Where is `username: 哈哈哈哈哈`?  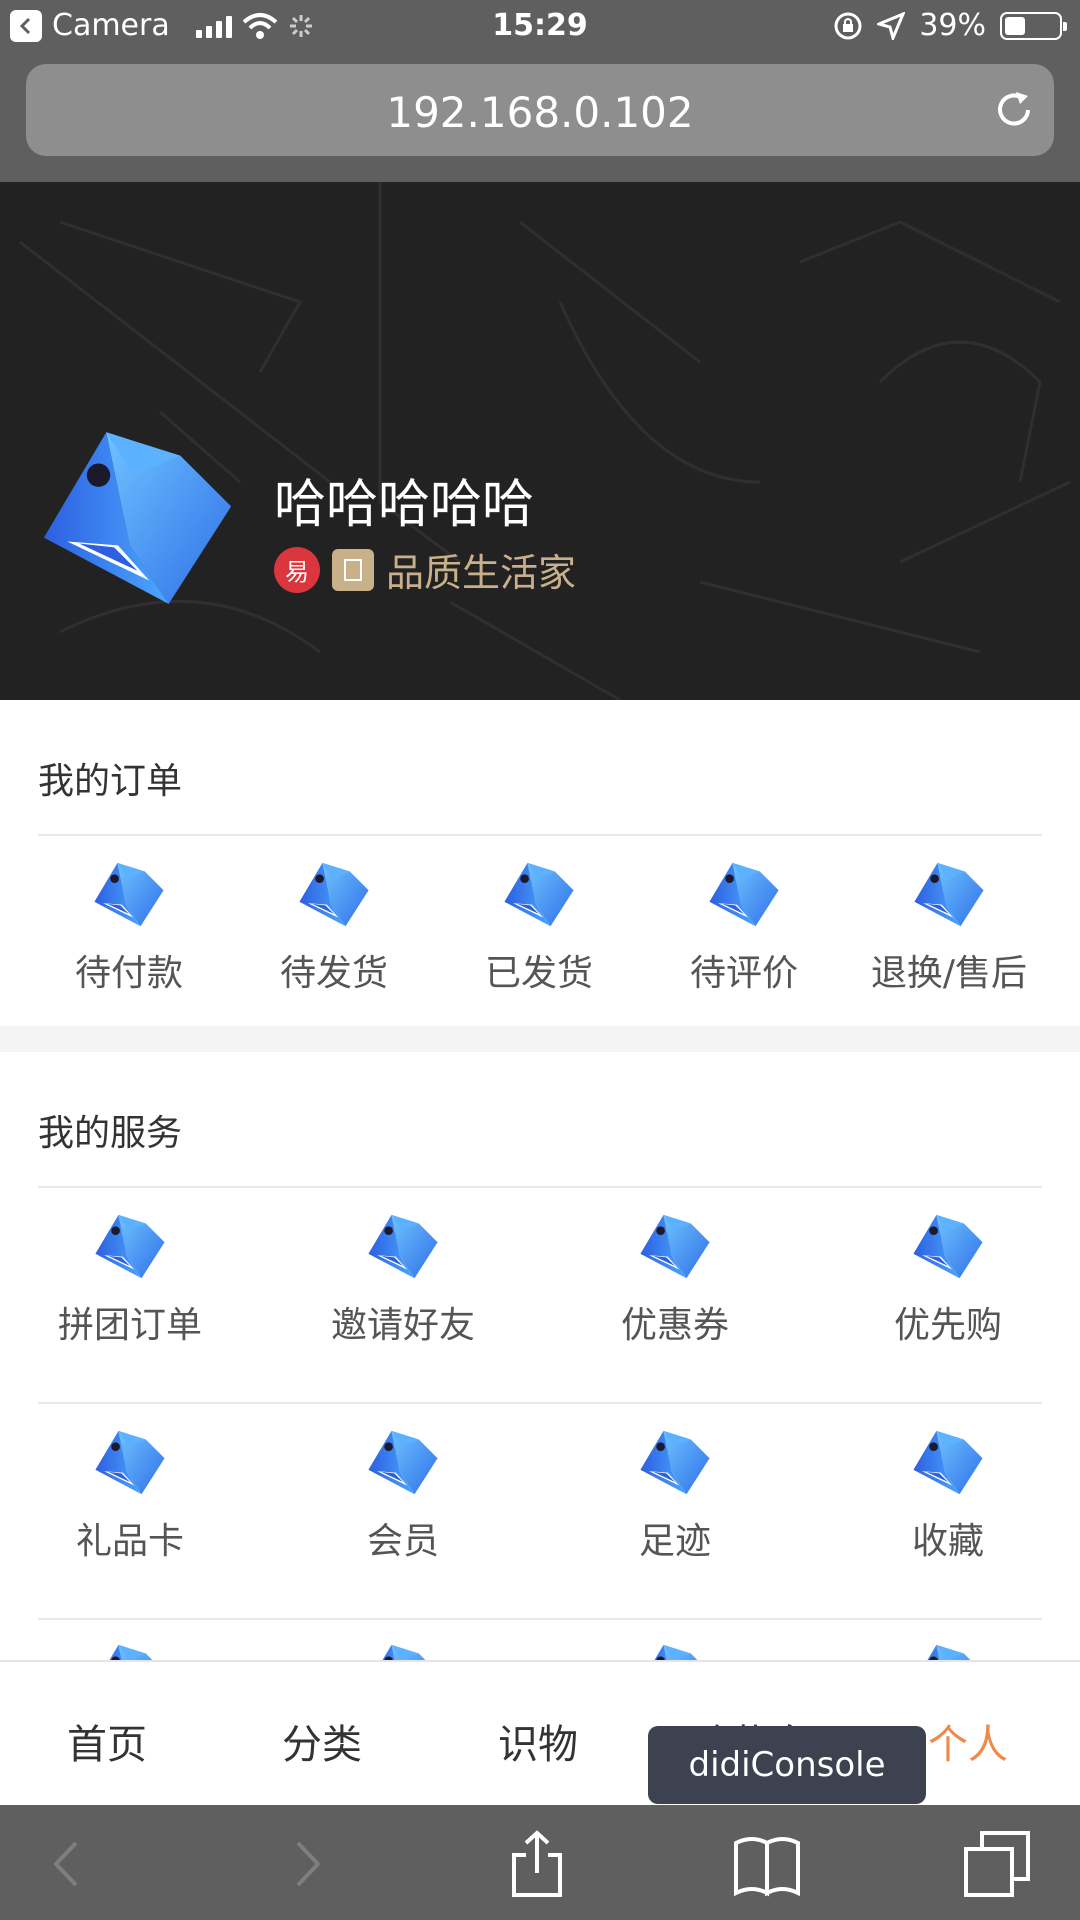 username: 哈哈哈哈哈 is located at coordinates (404, 505).